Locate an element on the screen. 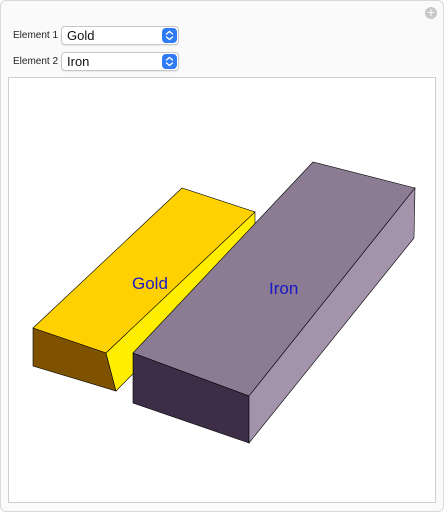 This screenshot has height=512, width=444. element2-control: Element 2 Iron is located at coordinates (96, 61).